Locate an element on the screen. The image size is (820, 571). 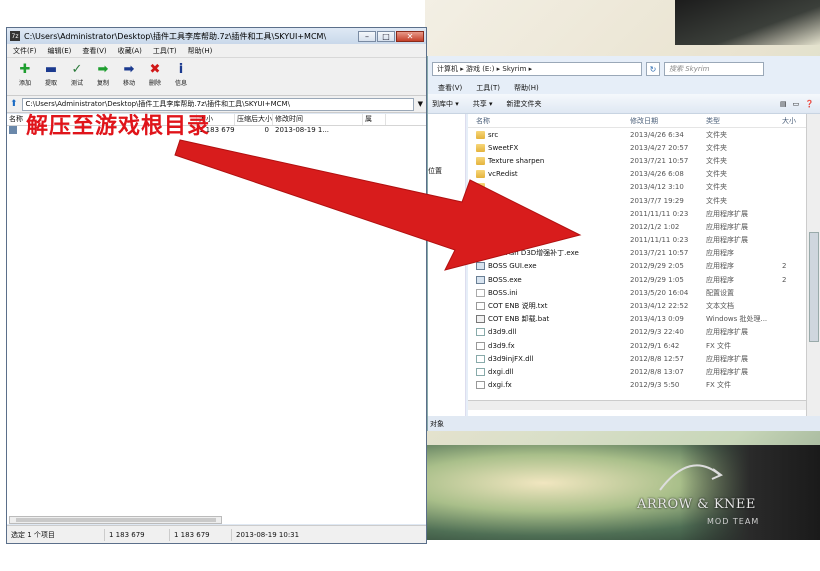
list-item: dxgi.fx 2012/9/3 5:50 FX 文件 is located at coordinates (637, 385).